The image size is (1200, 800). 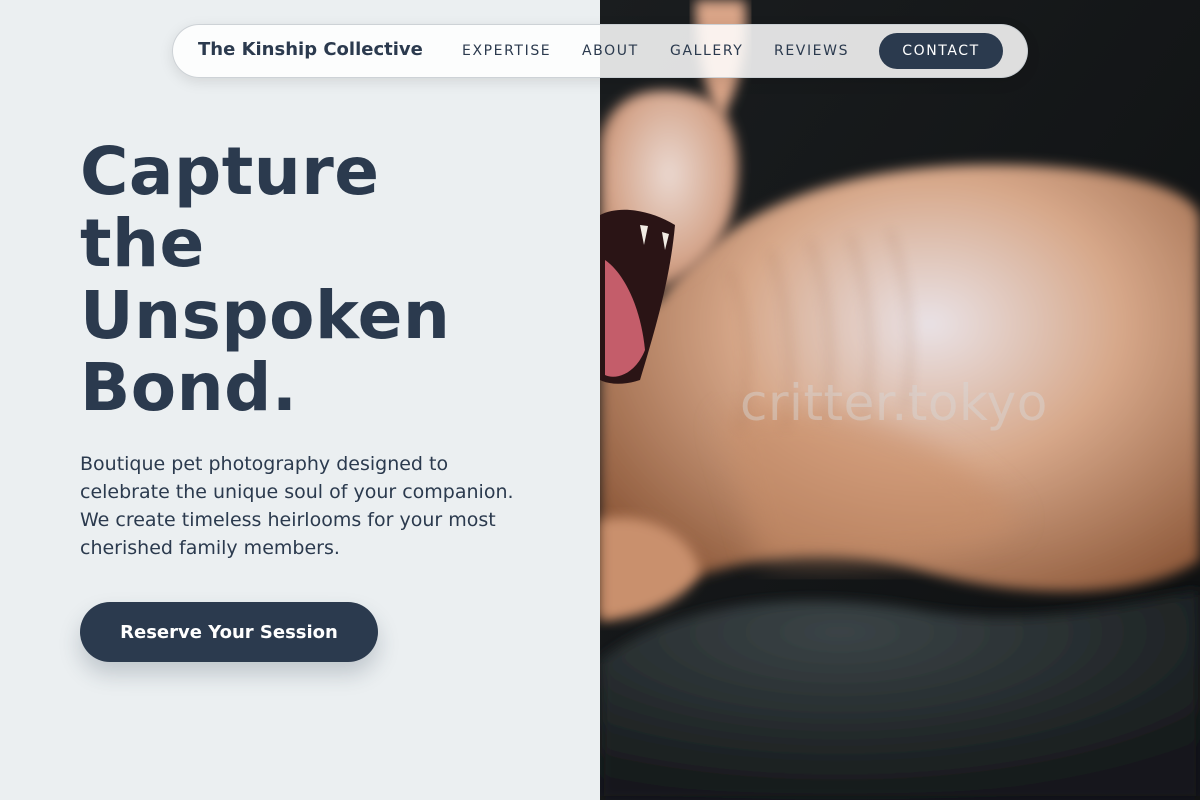 What do you see at coordinates (229, 632) in the screenshot?
I see `reserve-session-button: Reserve Your Session` at bounding box center [229, 632].